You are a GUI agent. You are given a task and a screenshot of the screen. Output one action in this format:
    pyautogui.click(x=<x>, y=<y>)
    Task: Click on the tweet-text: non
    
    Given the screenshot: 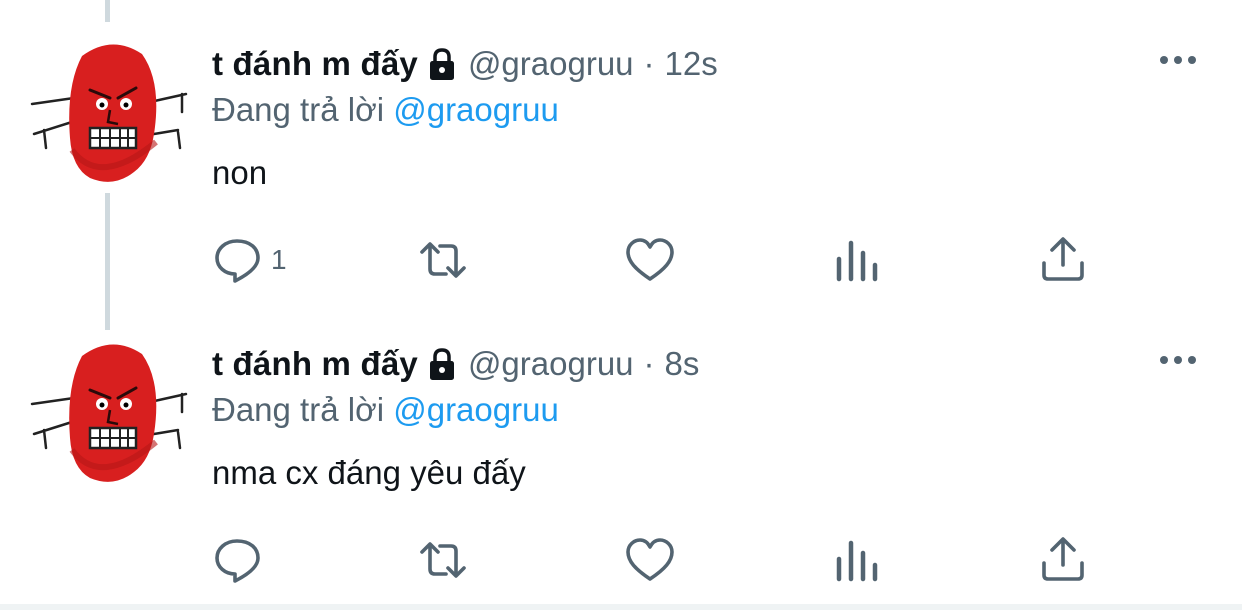 What is the action you would take?
    pyautogui.click(x=240, y=172)
    